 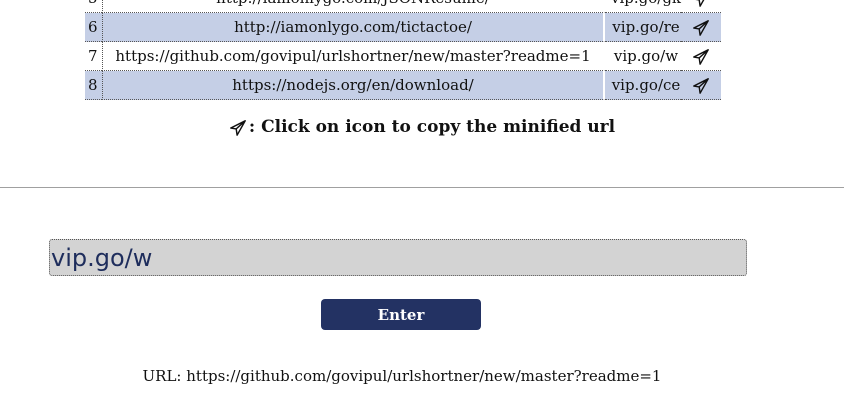 What do you see at coordinates (643, 27) in the screenshot?
I see `short-url-cell: vip.go/re` at bounding box center [643, 27].